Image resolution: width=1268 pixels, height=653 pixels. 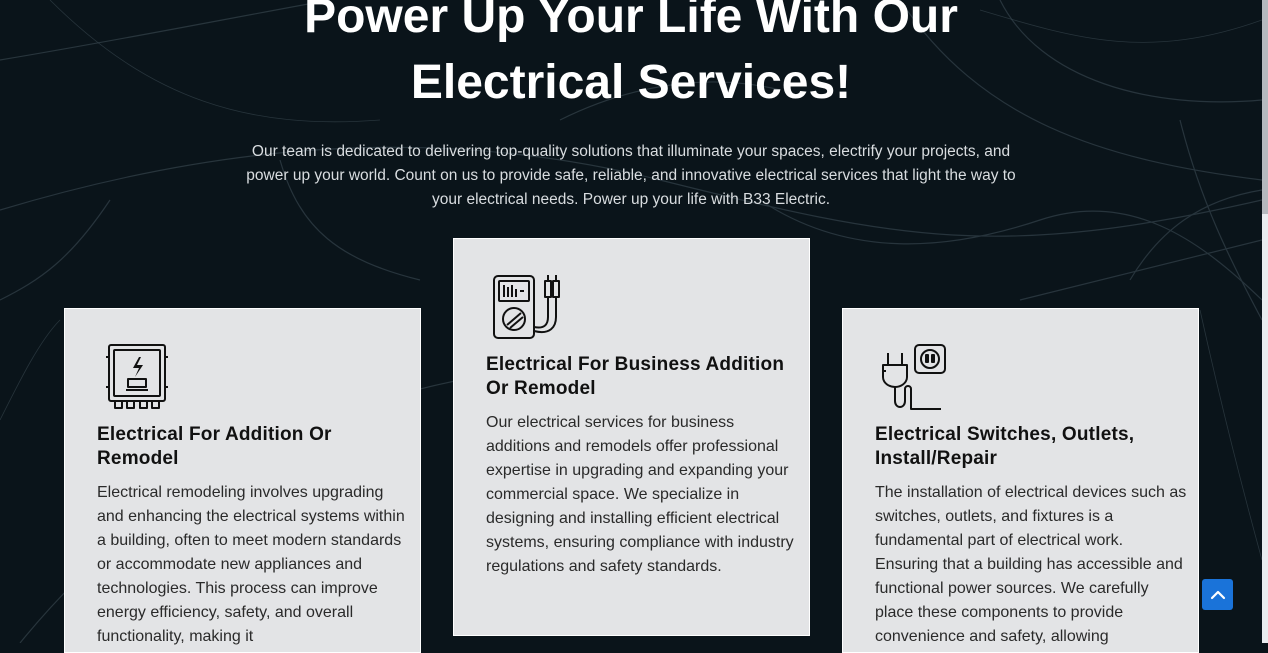 I want to click on back-to-top-button, so click(x=1217, y=594).